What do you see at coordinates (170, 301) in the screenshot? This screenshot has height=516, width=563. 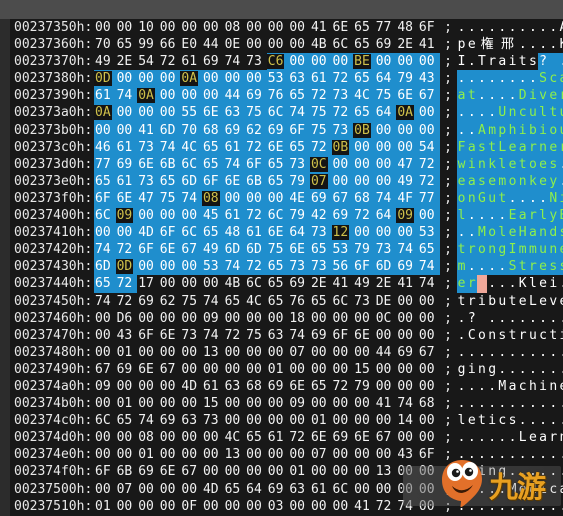 I see `hex-byte: 62` at bounding box center [170, 301].